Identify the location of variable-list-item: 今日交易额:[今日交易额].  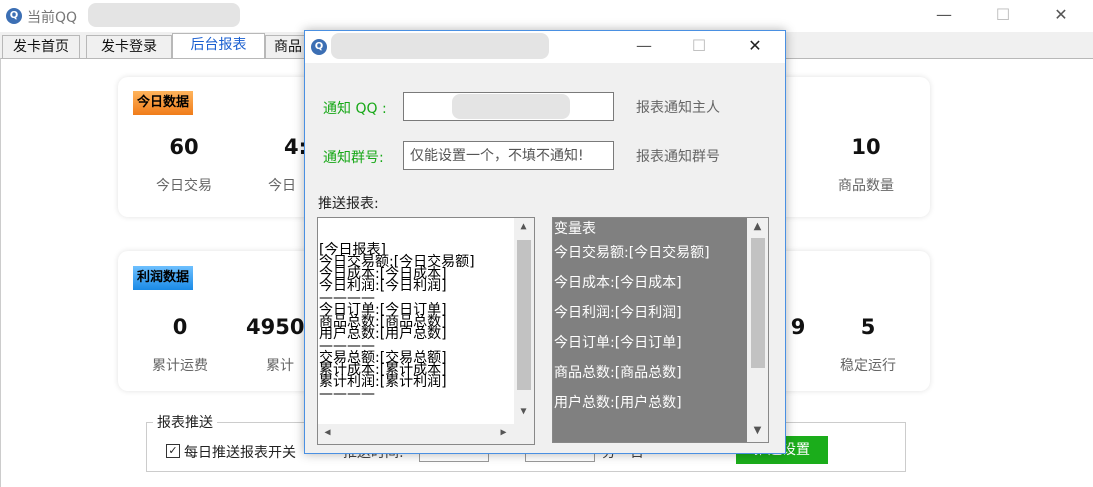
(632, 252).